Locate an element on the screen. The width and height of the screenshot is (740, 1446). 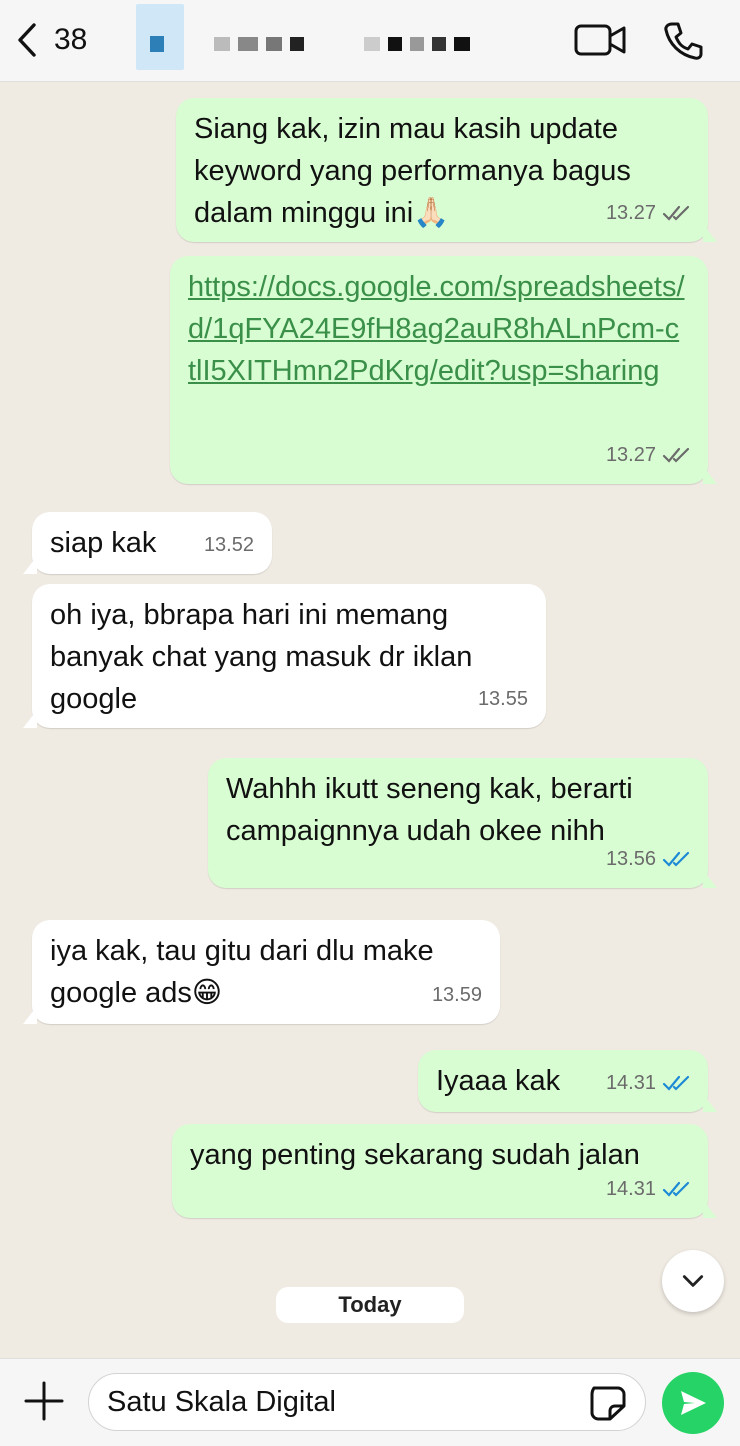
sticker-button is located at coordinates (608, 1403).